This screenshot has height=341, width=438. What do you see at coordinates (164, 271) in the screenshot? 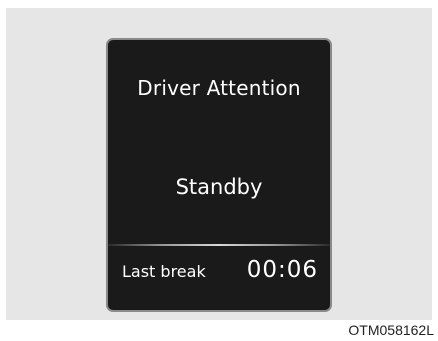
I see `last-break-label: Last break` at bounding box center [164, 271].